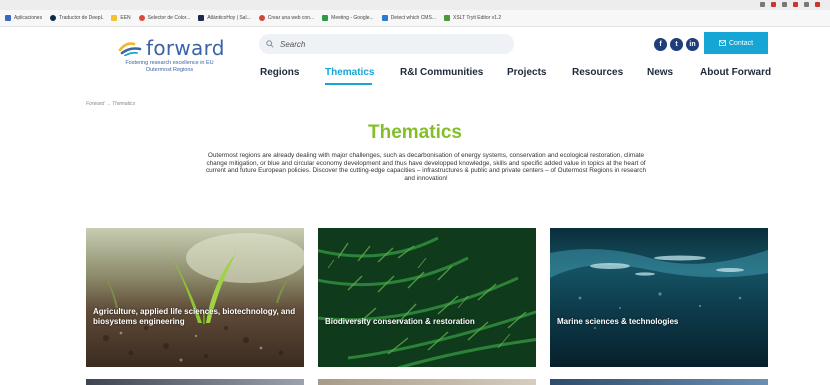  Describe the element at coordinates (441, 72) in the screenshot. I see `nav-item-ri-communities: R&I Communities` at that location.